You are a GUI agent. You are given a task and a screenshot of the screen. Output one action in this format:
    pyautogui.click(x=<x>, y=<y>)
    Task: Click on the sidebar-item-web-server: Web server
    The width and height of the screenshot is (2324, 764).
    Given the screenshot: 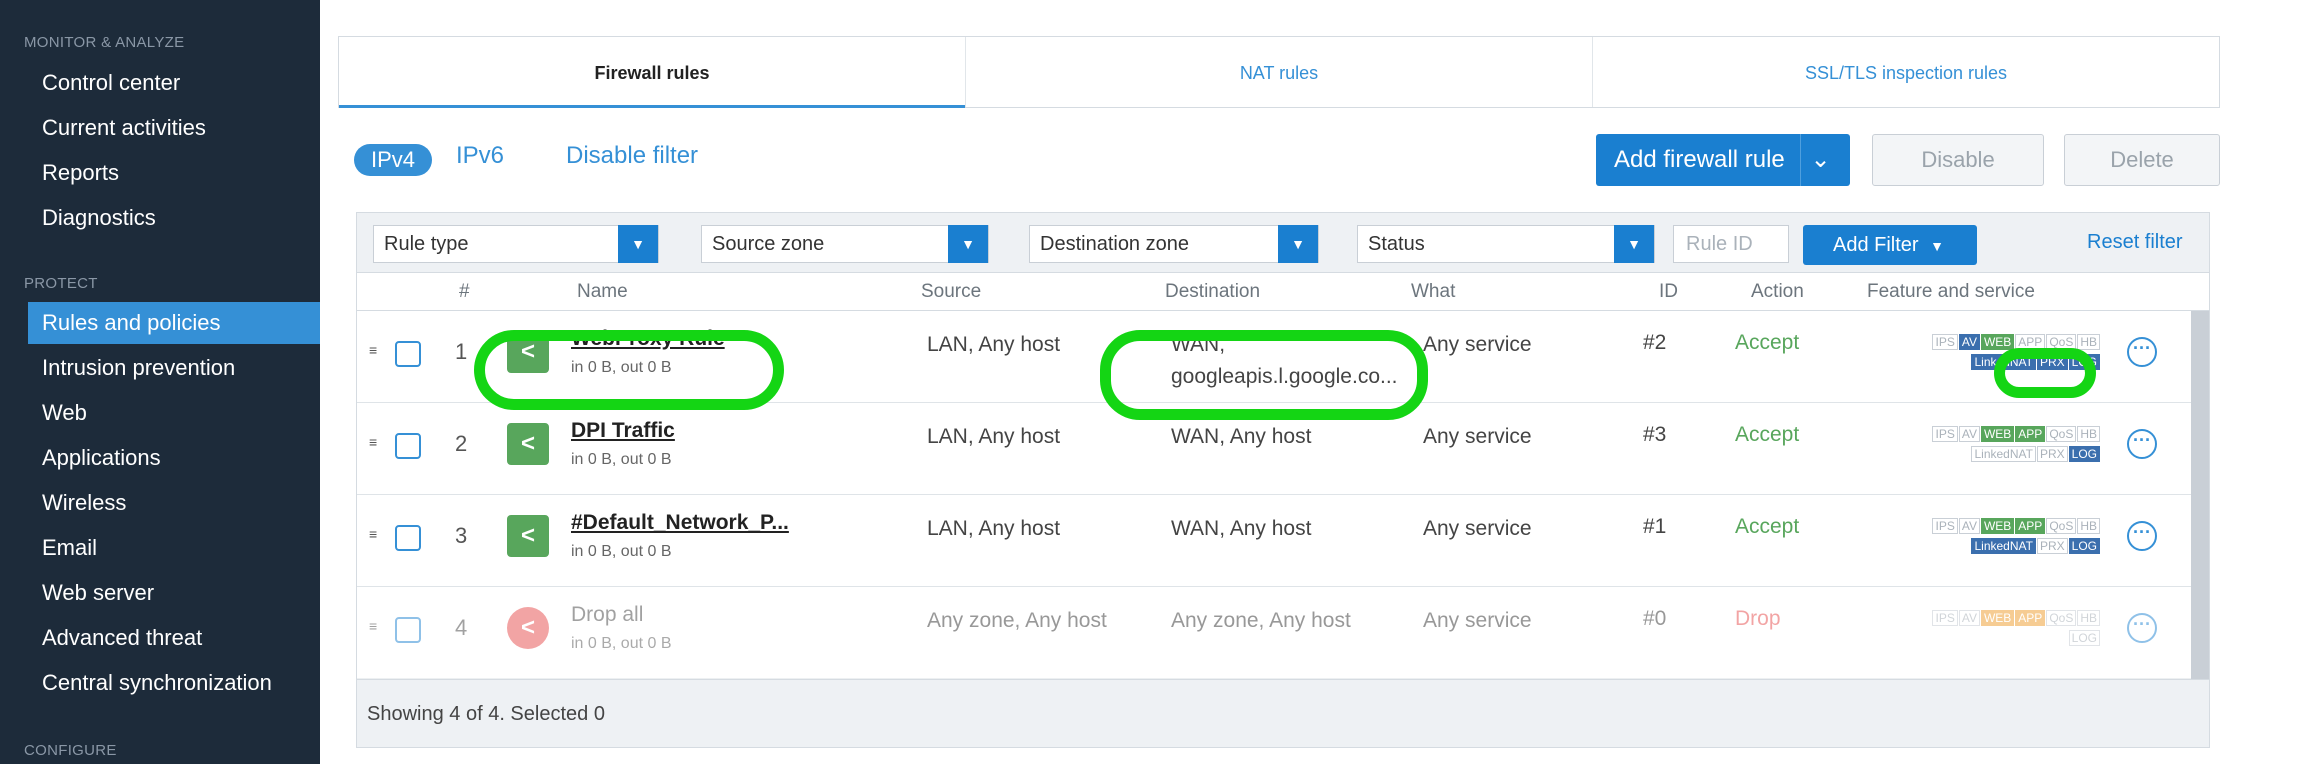 What is the action you would take?
    pyautogui.click(x=174, y=593)
    